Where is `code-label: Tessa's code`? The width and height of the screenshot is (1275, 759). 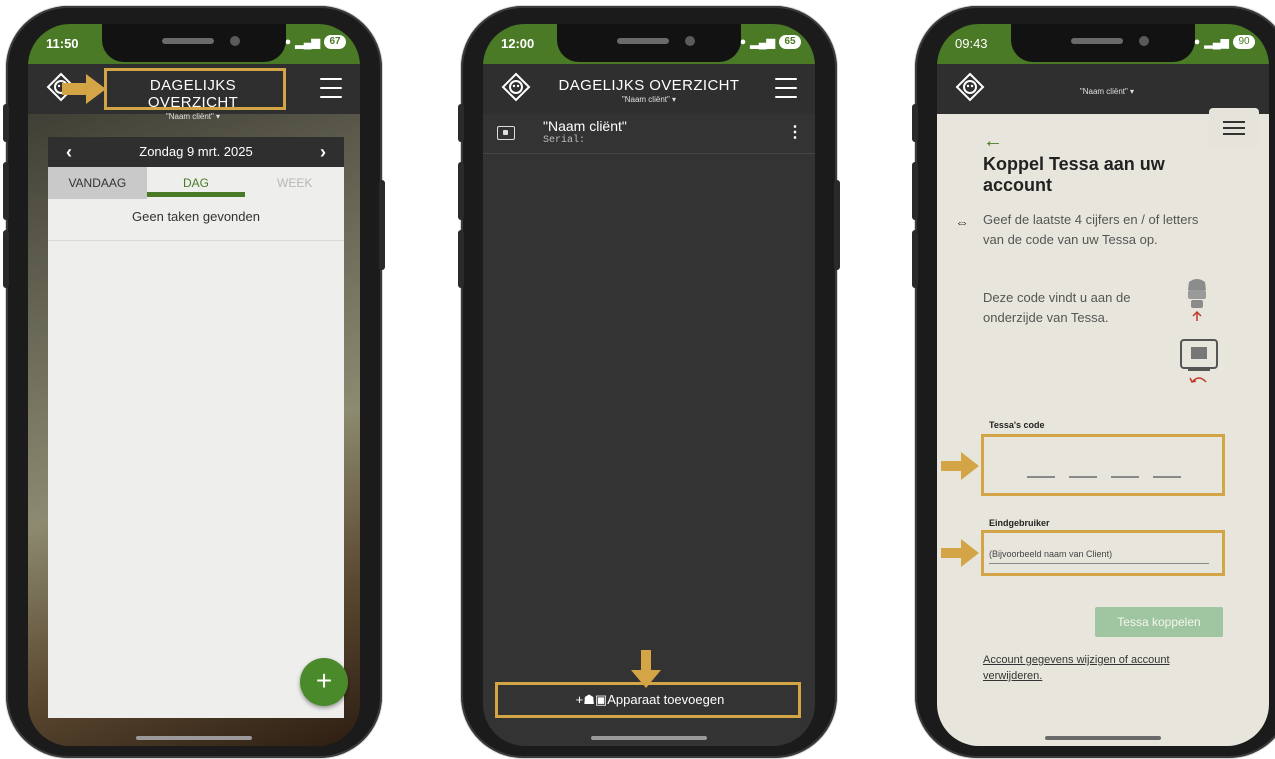 code-label: Tessa's code is located at coordinates (1017, 425).